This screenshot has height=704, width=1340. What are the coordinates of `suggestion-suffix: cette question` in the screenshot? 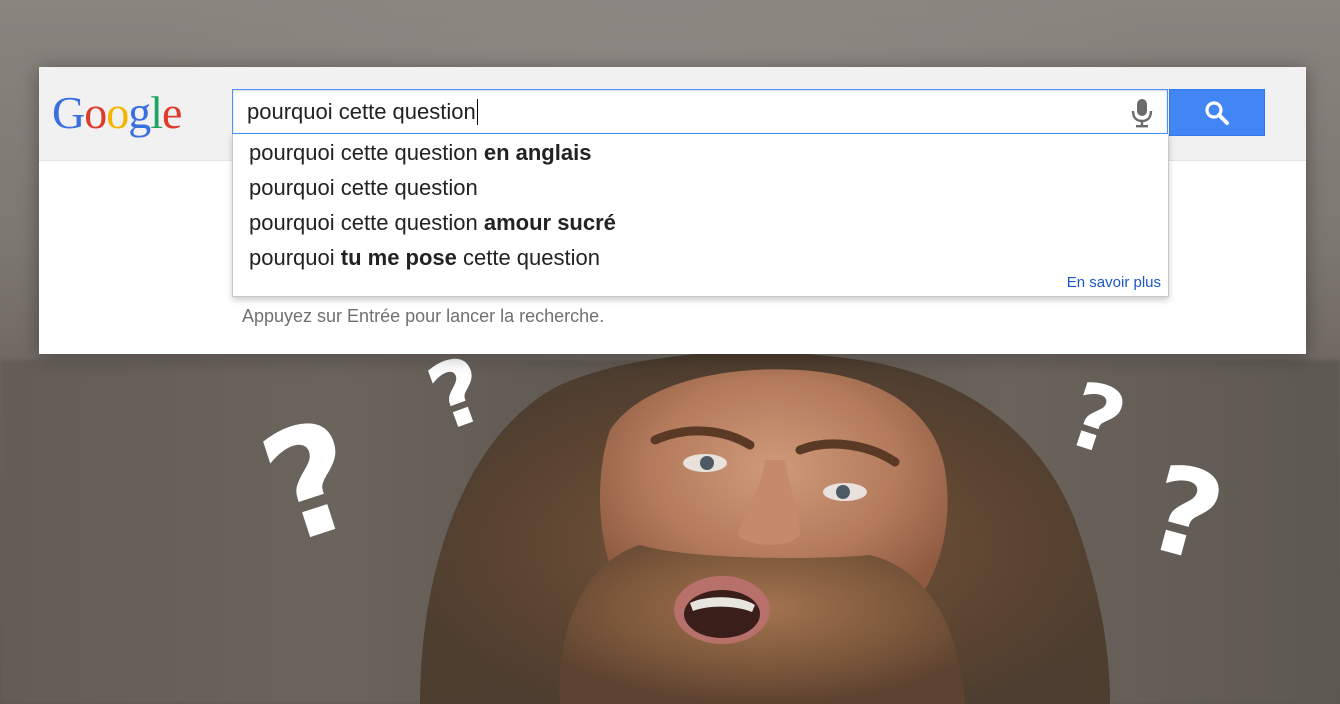 It's located at (528, 257).